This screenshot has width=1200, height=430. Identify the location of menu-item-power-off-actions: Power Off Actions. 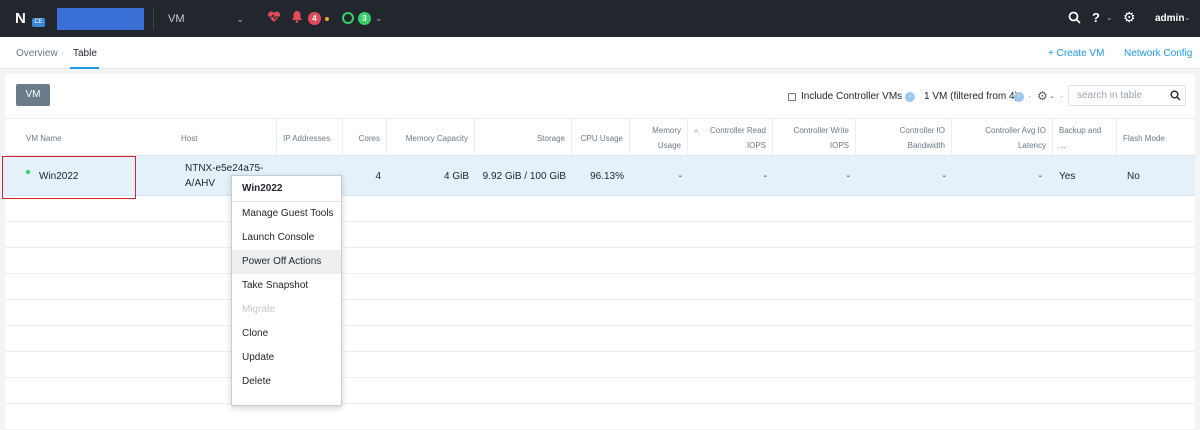
(286, 262).